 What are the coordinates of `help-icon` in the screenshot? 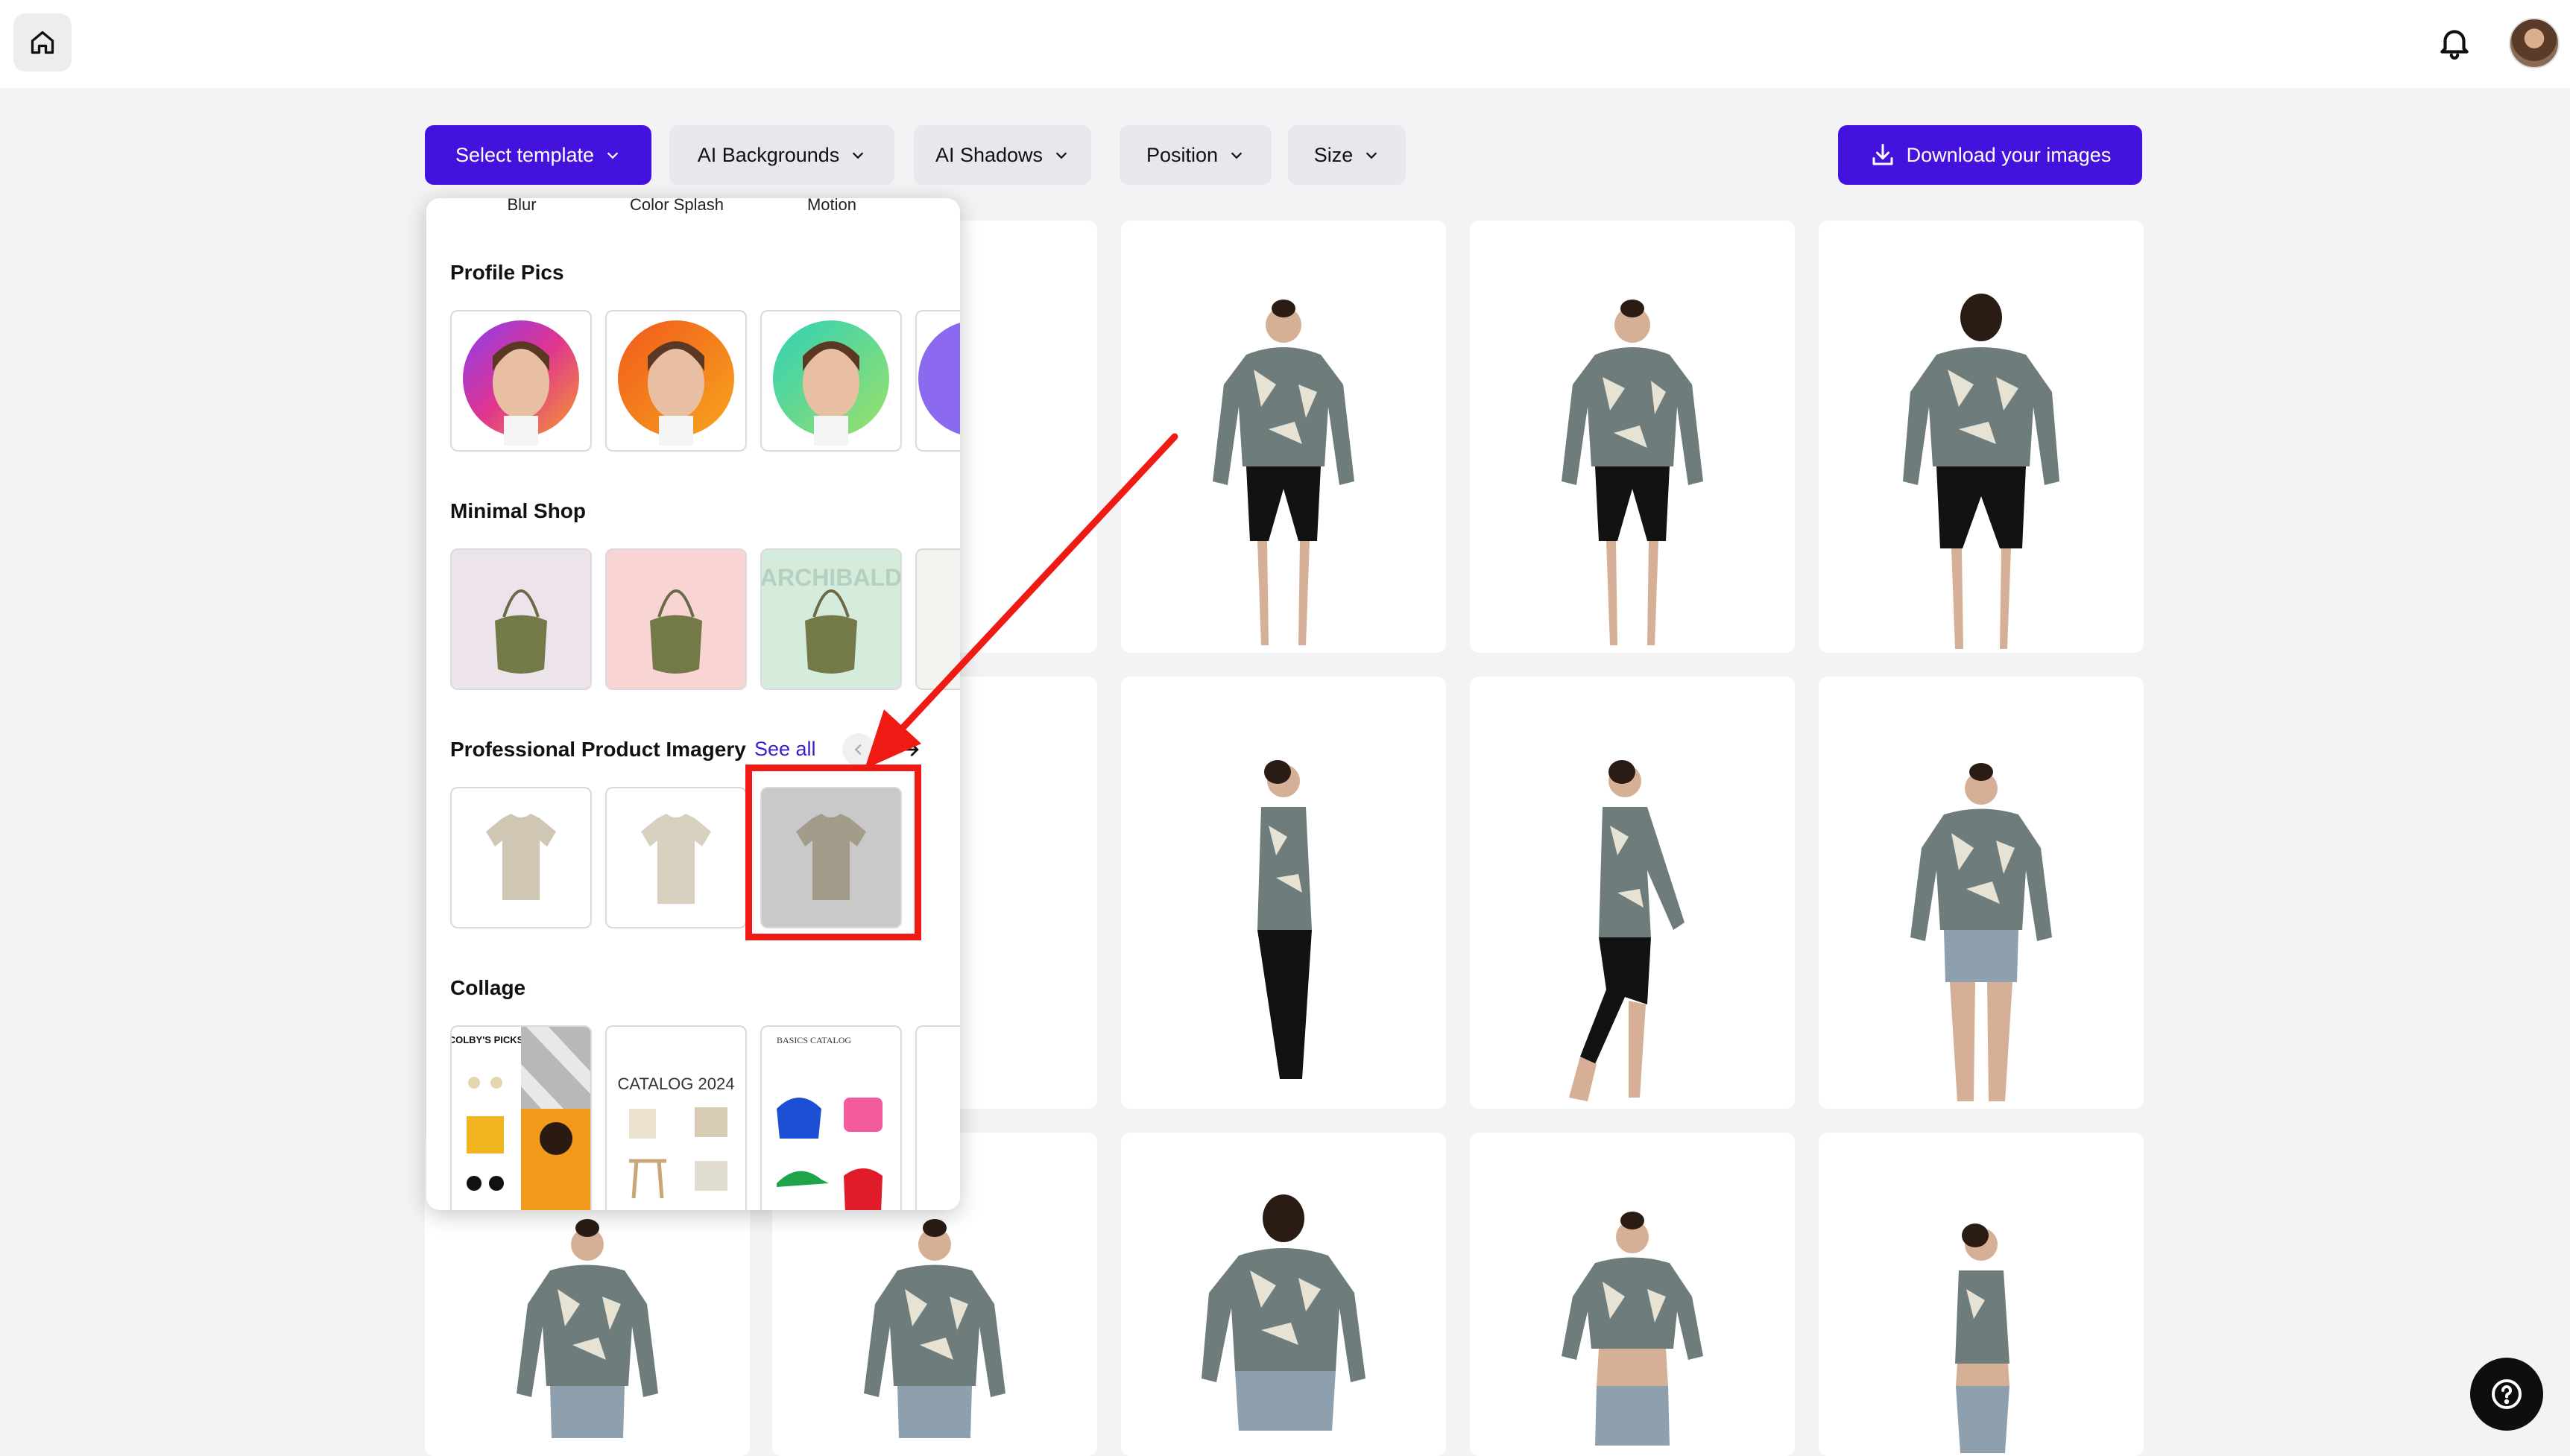 It's located at (2507, 1394).